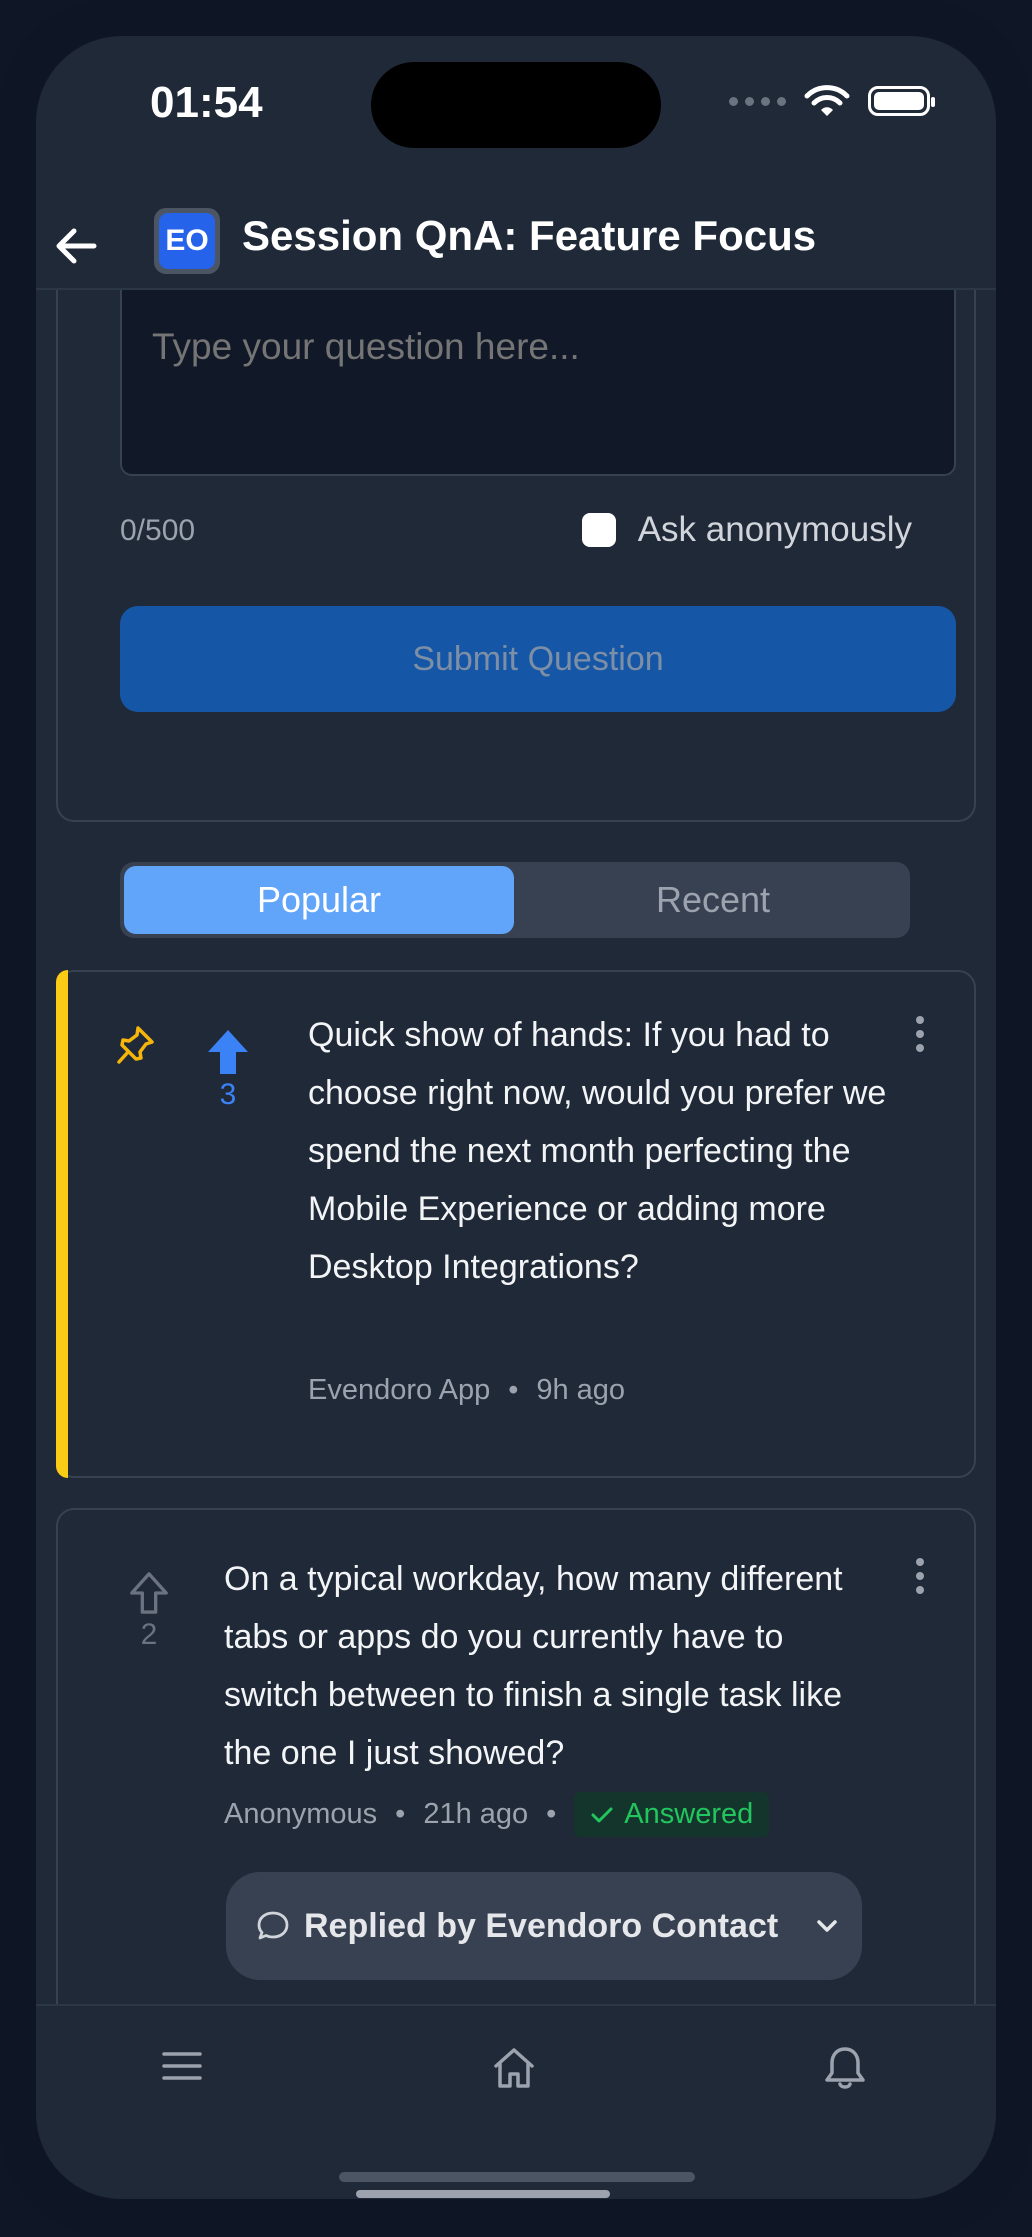 The height and width of the screenshot is (2237, 1032). Describe the element at coordinates (514, 2068) in the screenshot. I see `home-icon` at that location.